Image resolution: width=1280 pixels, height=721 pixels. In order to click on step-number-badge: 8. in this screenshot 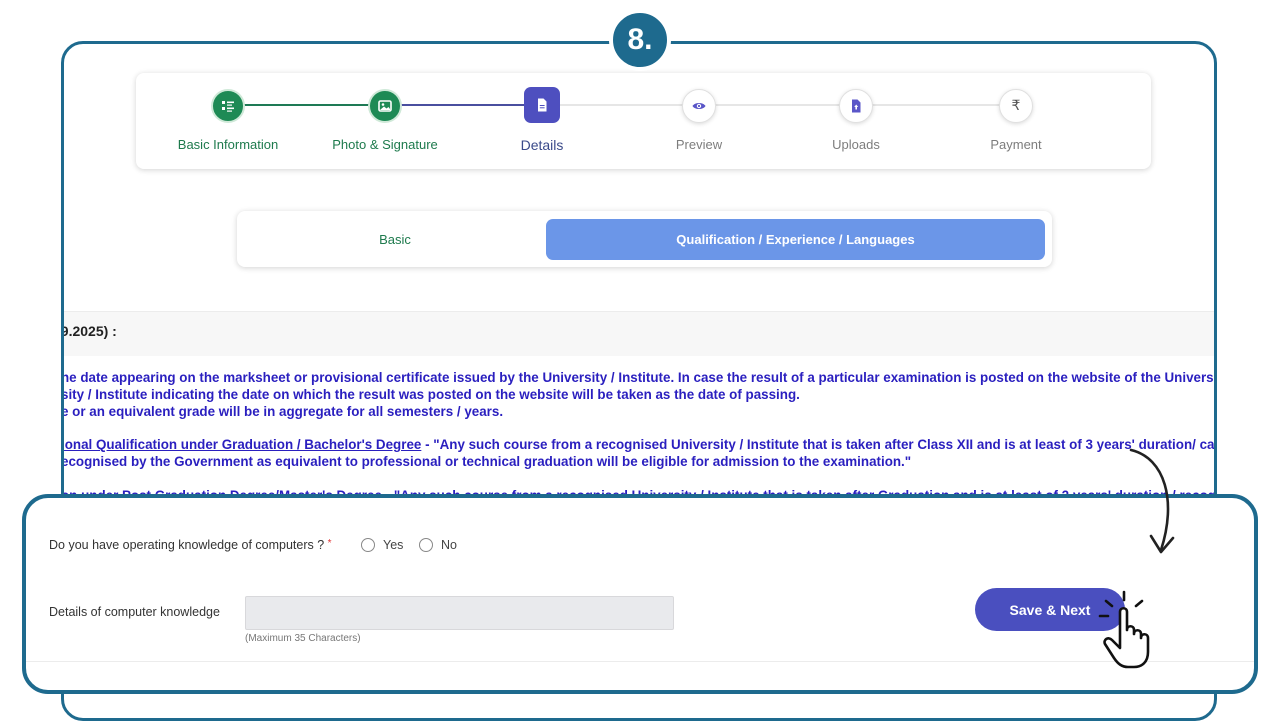, I will do `click(640, 40)`.